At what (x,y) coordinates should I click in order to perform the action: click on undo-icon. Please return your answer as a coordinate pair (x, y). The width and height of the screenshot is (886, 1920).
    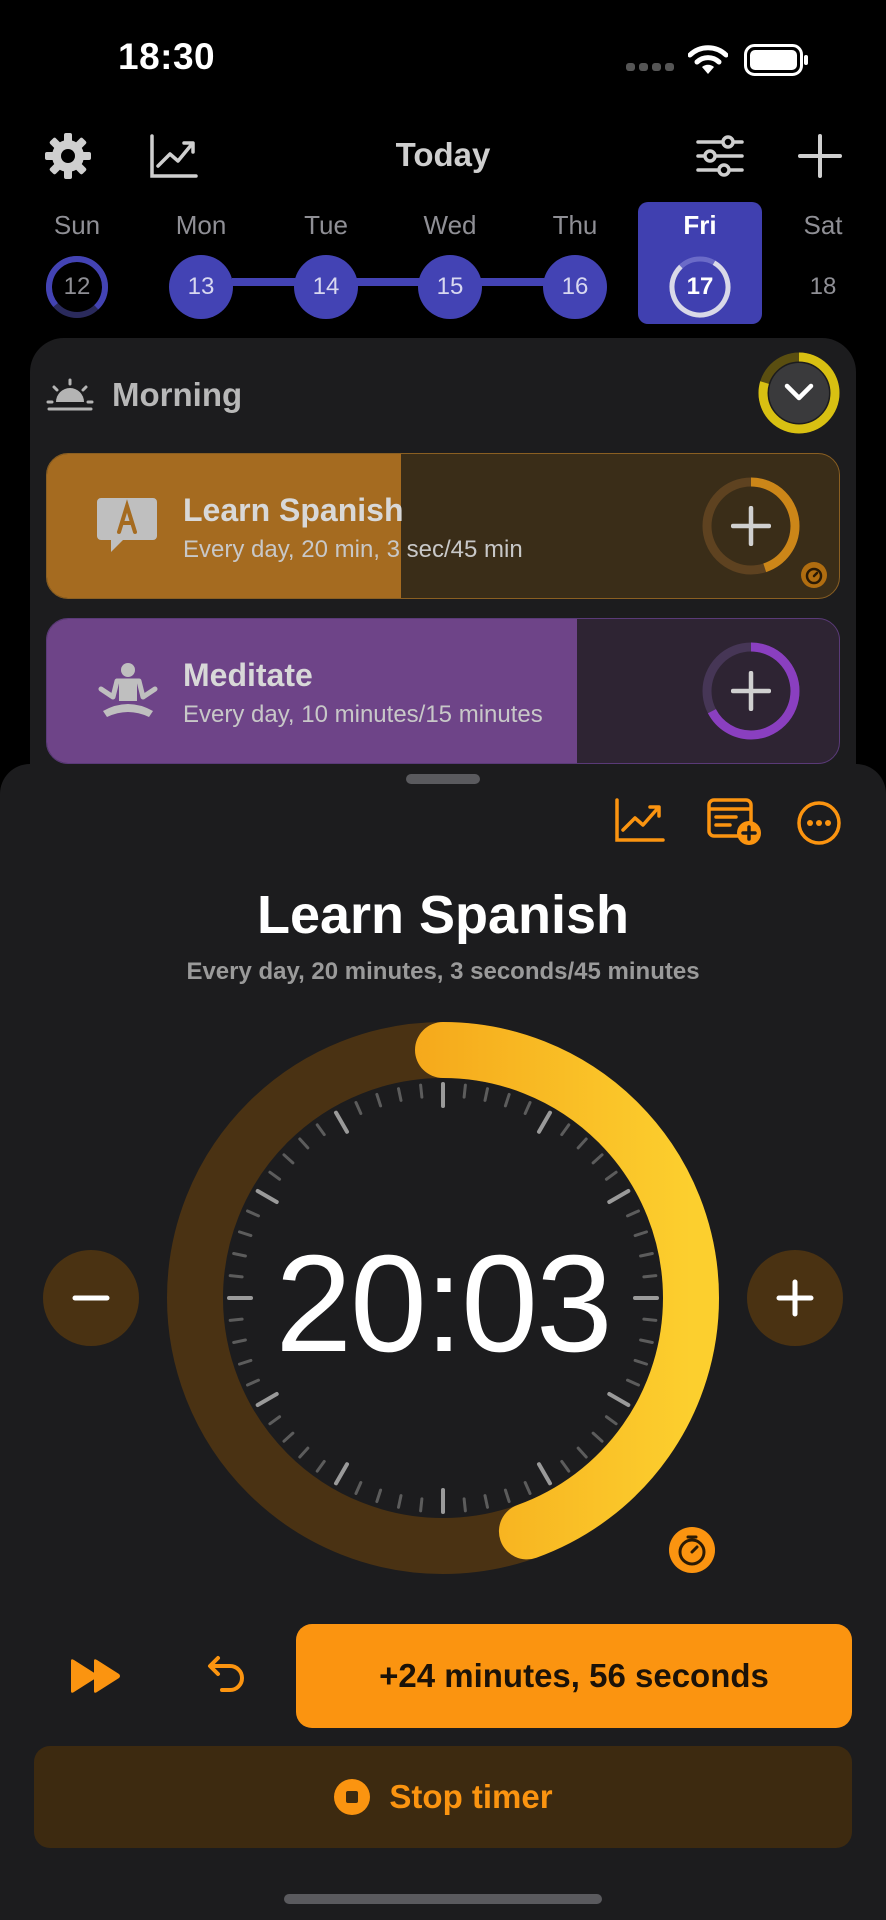
    Looking at the image, I should click on (226, 1674).